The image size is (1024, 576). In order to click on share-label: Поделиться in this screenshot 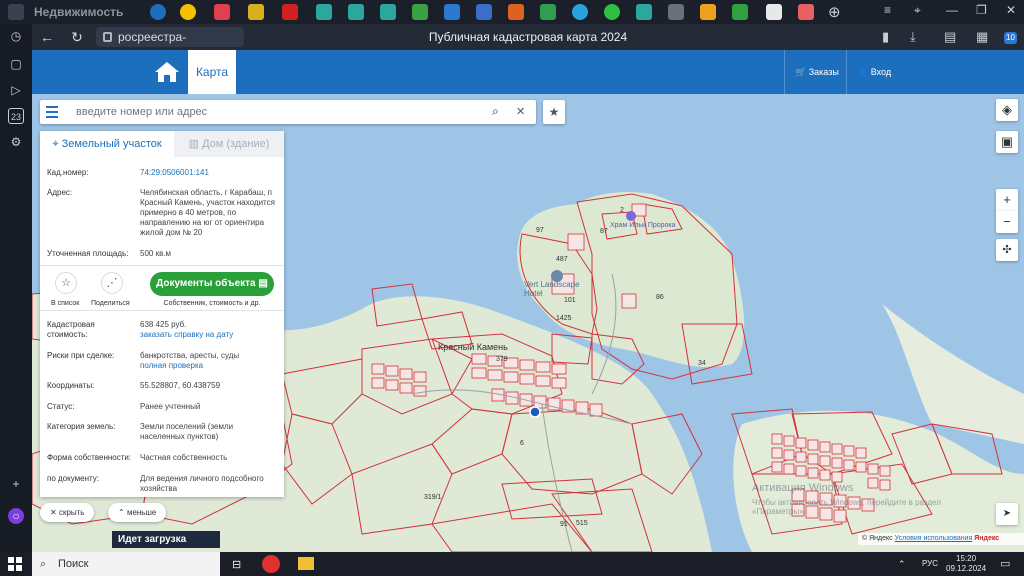, I will do `click(110, 303)`.